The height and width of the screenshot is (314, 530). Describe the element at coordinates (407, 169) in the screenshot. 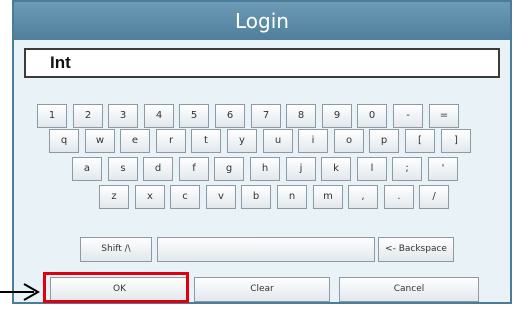

I see `key-3-10: ;` at that location.